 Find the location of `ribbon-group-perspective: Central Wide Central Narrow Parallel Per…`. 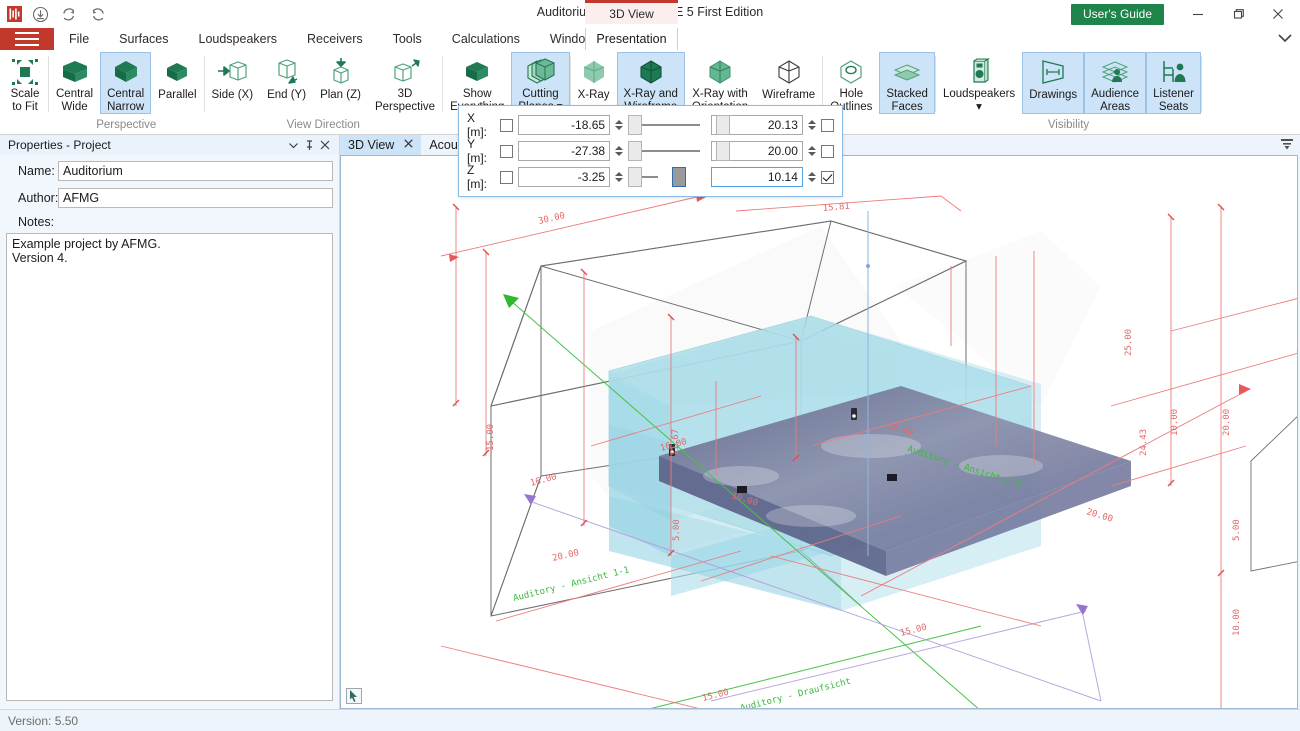

ribbon-group-perspective: Central Wide Central Narrow Parallel Per… is located at coordinates (126, 92).